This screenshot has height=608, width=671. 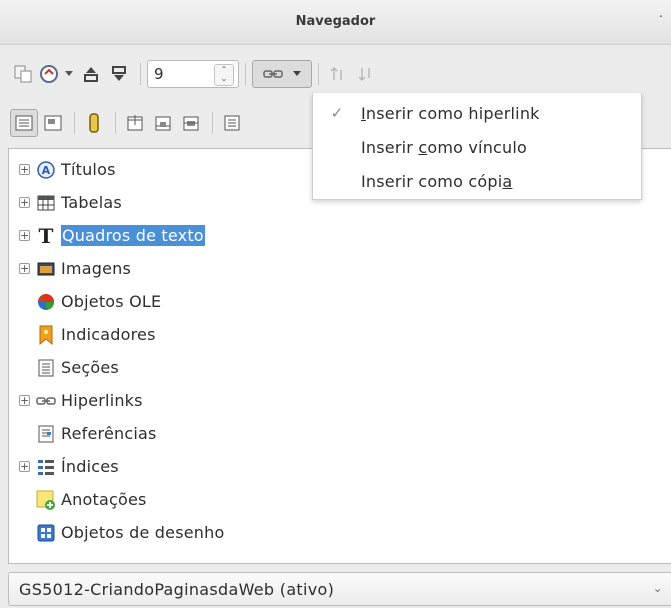 What do you see at coordinates (24, 123) in the screenshot?
I see `content-view-icon` at bounding box center [24, 123].